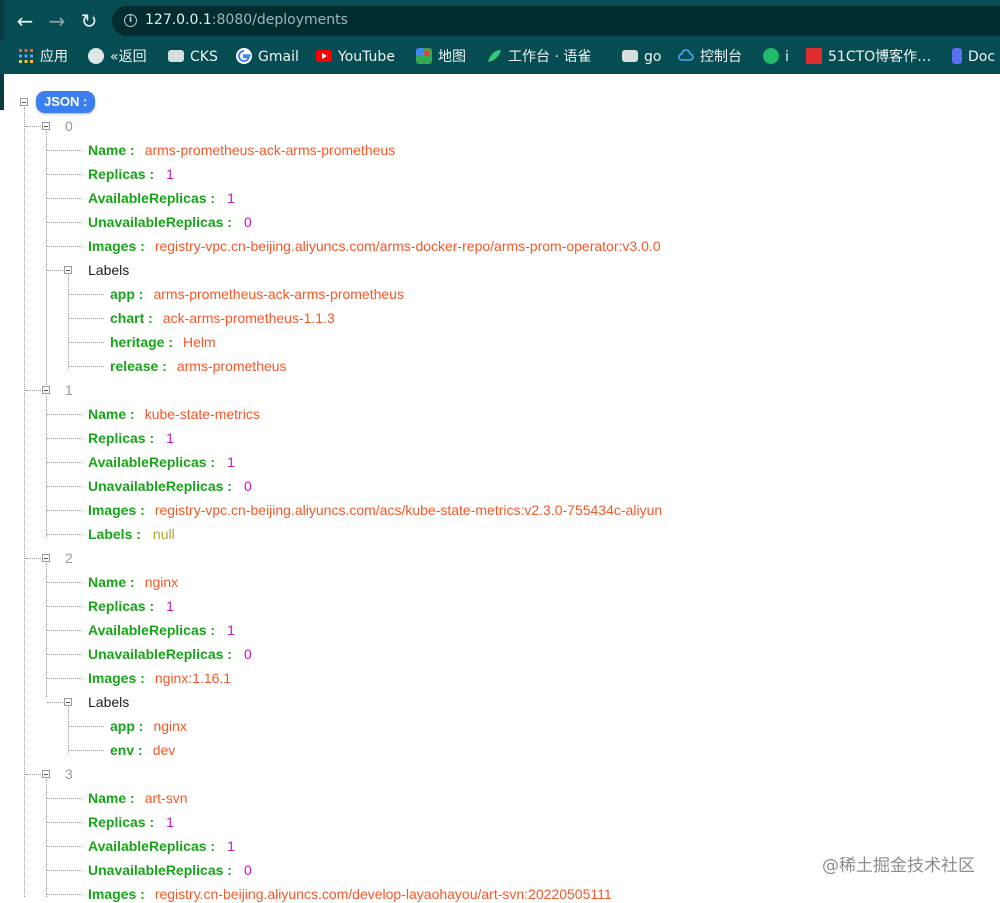 Image resolution: width=1000 pixels, height=903 pixels. Describe the element at coordinates (222, 318) in the screenshot. I see `label-entry: chart : ack-arms-prometheus-1.1.3` at that location.